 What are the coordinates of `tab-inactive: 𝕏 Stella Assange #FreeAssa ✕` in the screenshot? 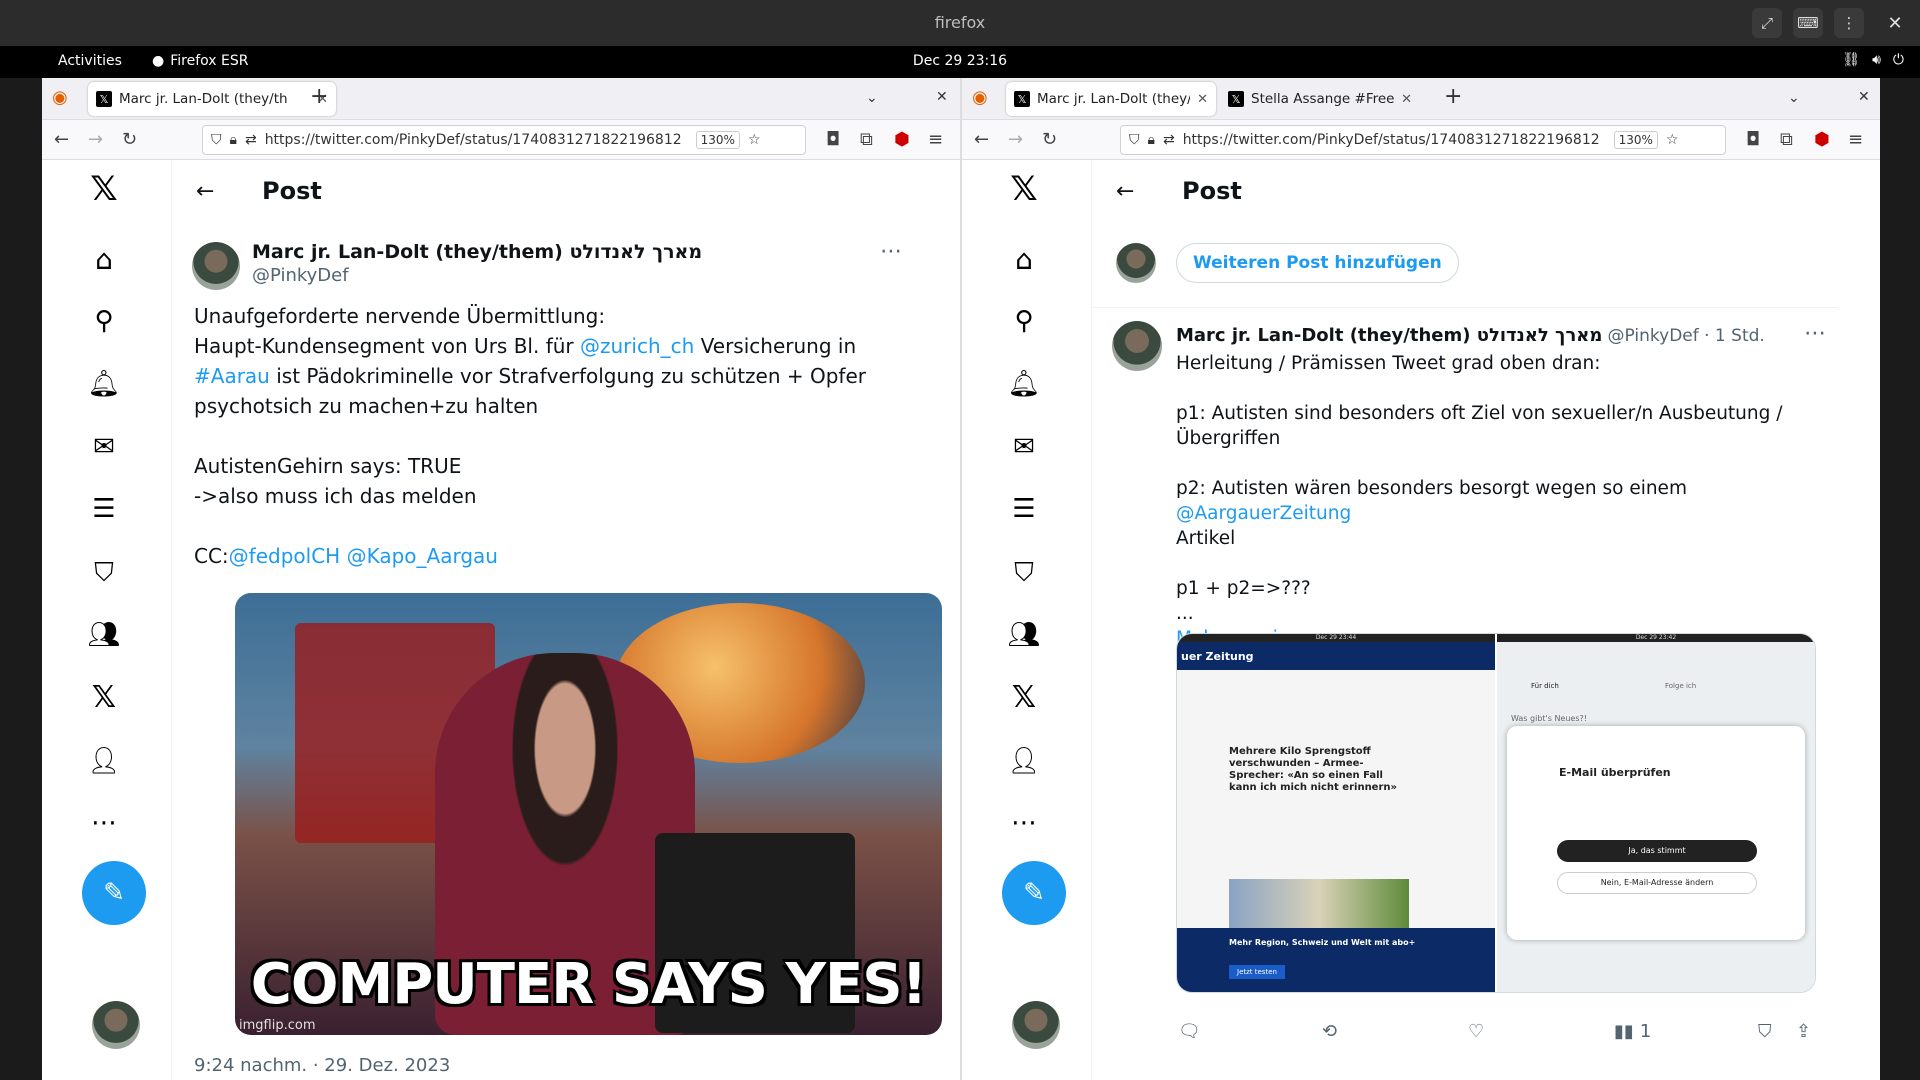 It's located at (1320, 99).